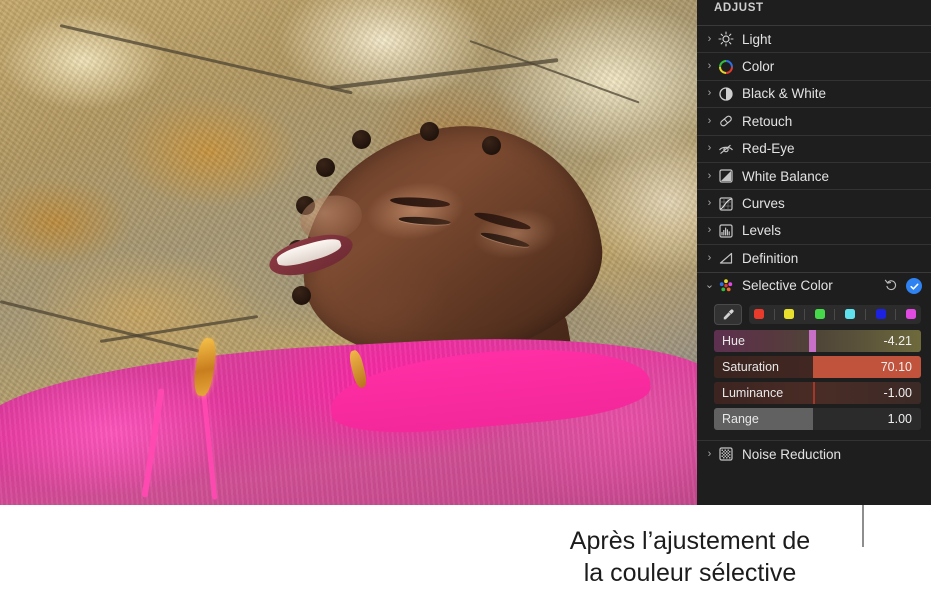  What do you see at coordinates (880, 314) in the screenshot?
I see `color-swatch-blue` at bounding box center [880, 314].